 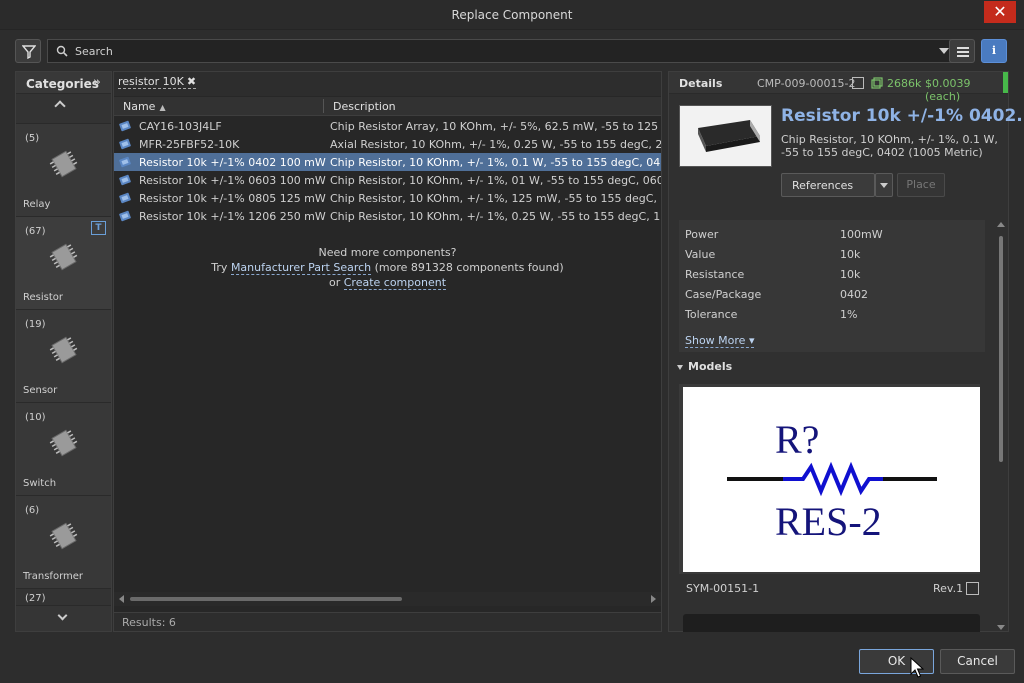 I want to click on category-count: (6), so click(x=32, y=510).